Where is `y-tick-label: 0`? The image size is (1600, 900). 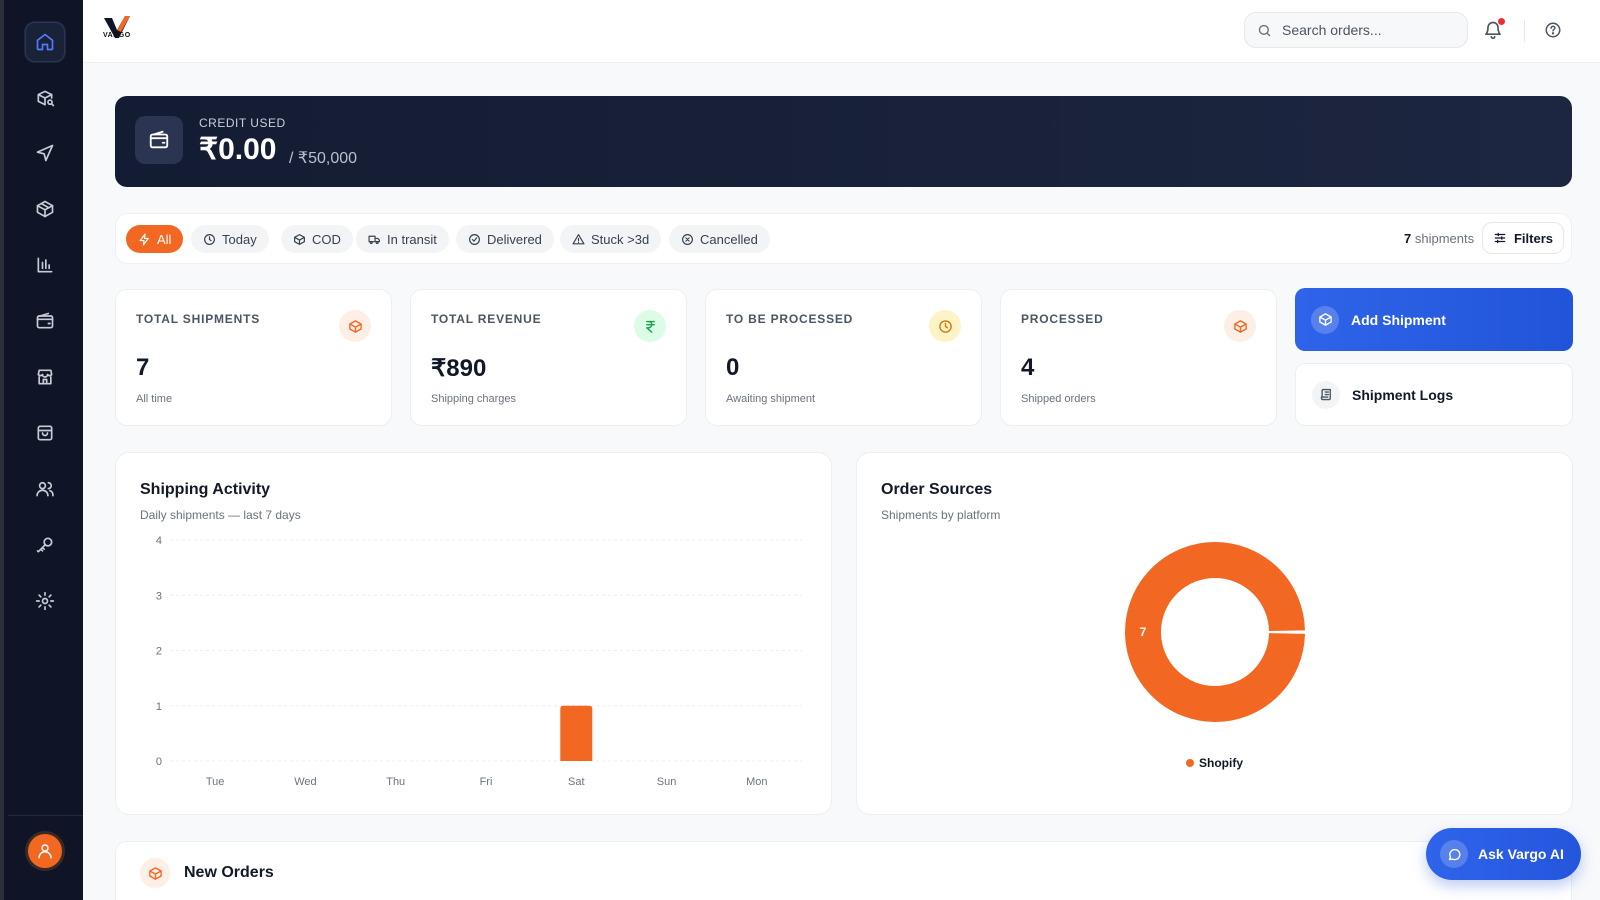 y-tick-label: 0 is located at coordinates (159, 762).